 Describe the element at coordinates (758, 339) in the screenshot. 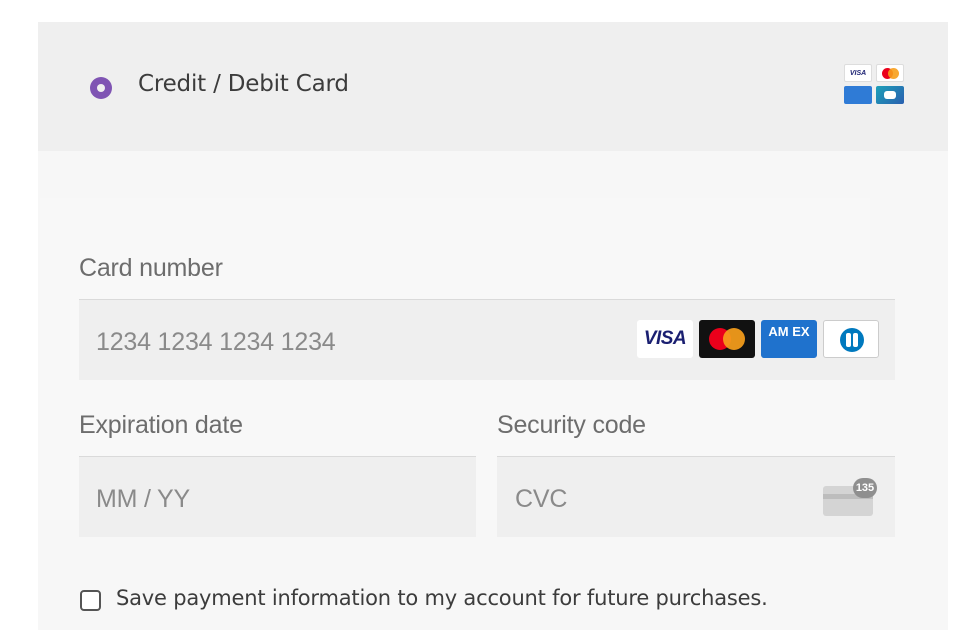

I see `card-brand-icons: VISA AM EX` at that location.